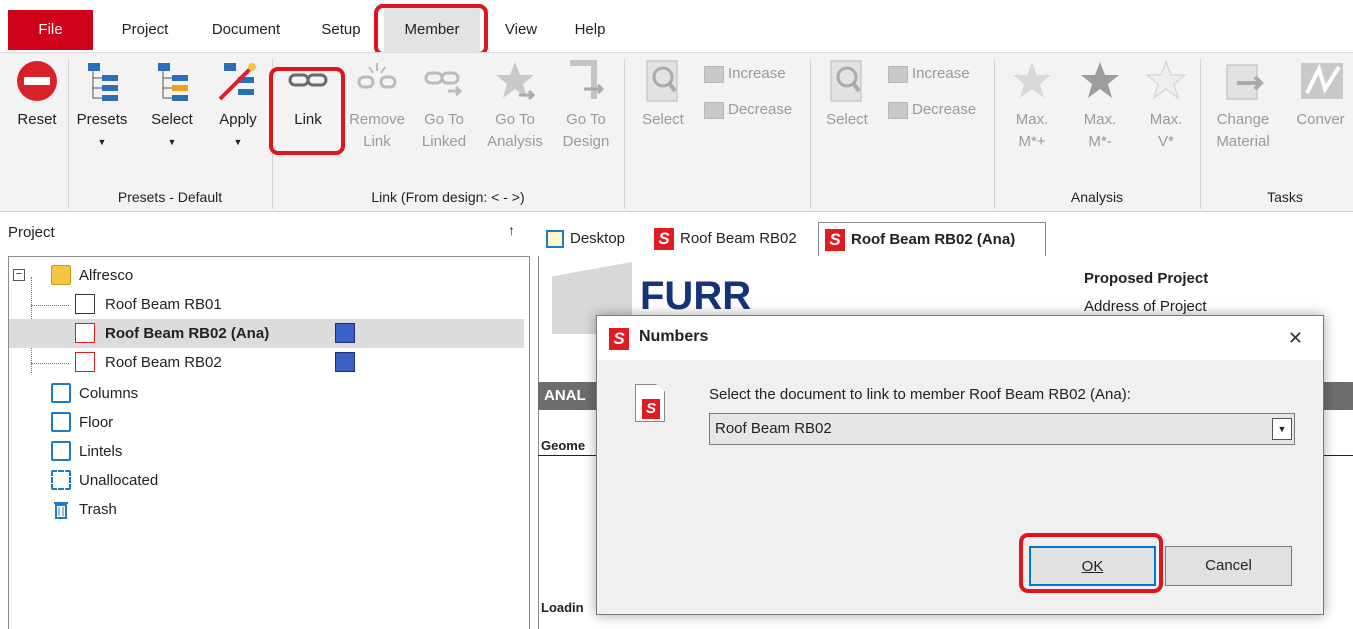 The width and height of the screenshot is (1353, 629). What do you see at coordinates (1032, 106) in the screenshot?
I see `max-m-plus-button: Max. M*+` at bounding box center [1032, 106].